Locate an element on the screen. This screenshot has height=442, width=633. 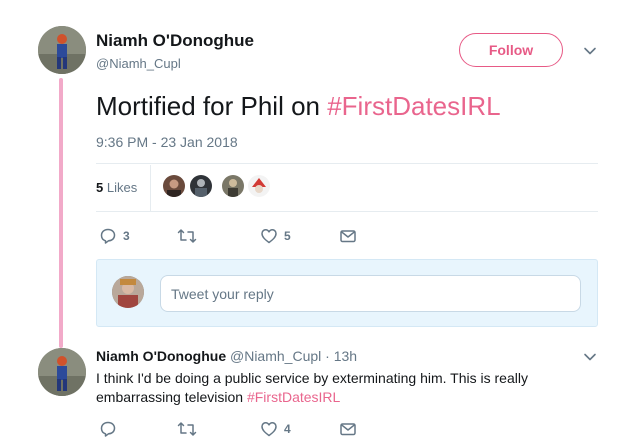
reply-author-name: Niamh O'Donoghue is located at coordinates (161, 356).